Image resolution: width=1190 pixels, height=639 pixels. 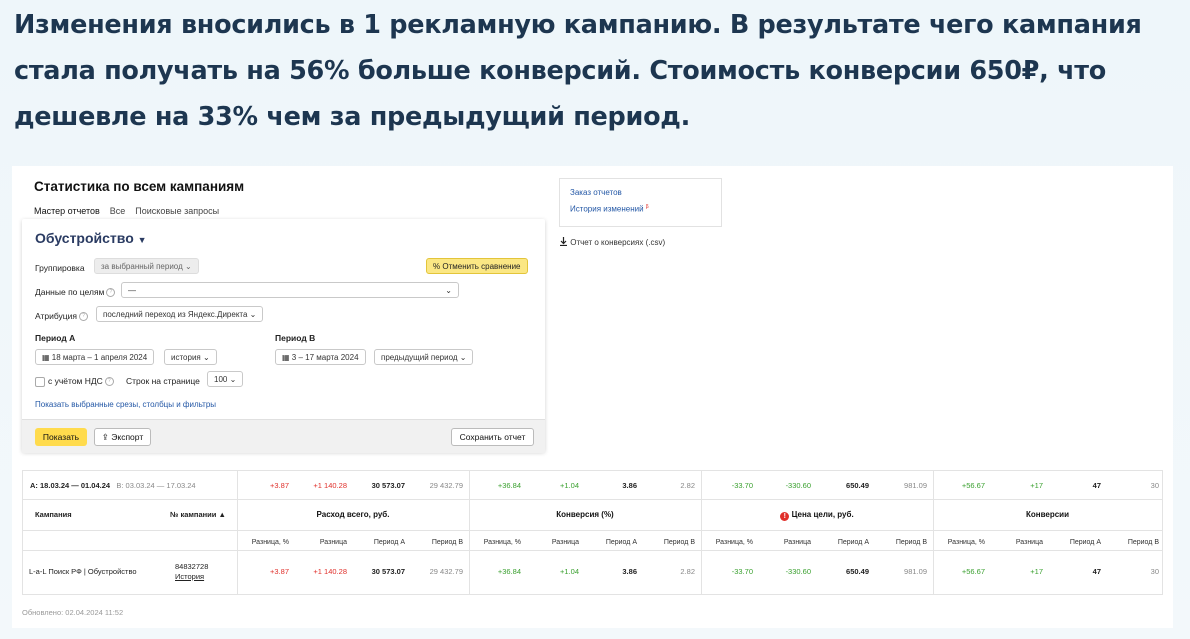 I want to click on grouping-select: за выбранный период ⌄, so click(x=146, y=266).